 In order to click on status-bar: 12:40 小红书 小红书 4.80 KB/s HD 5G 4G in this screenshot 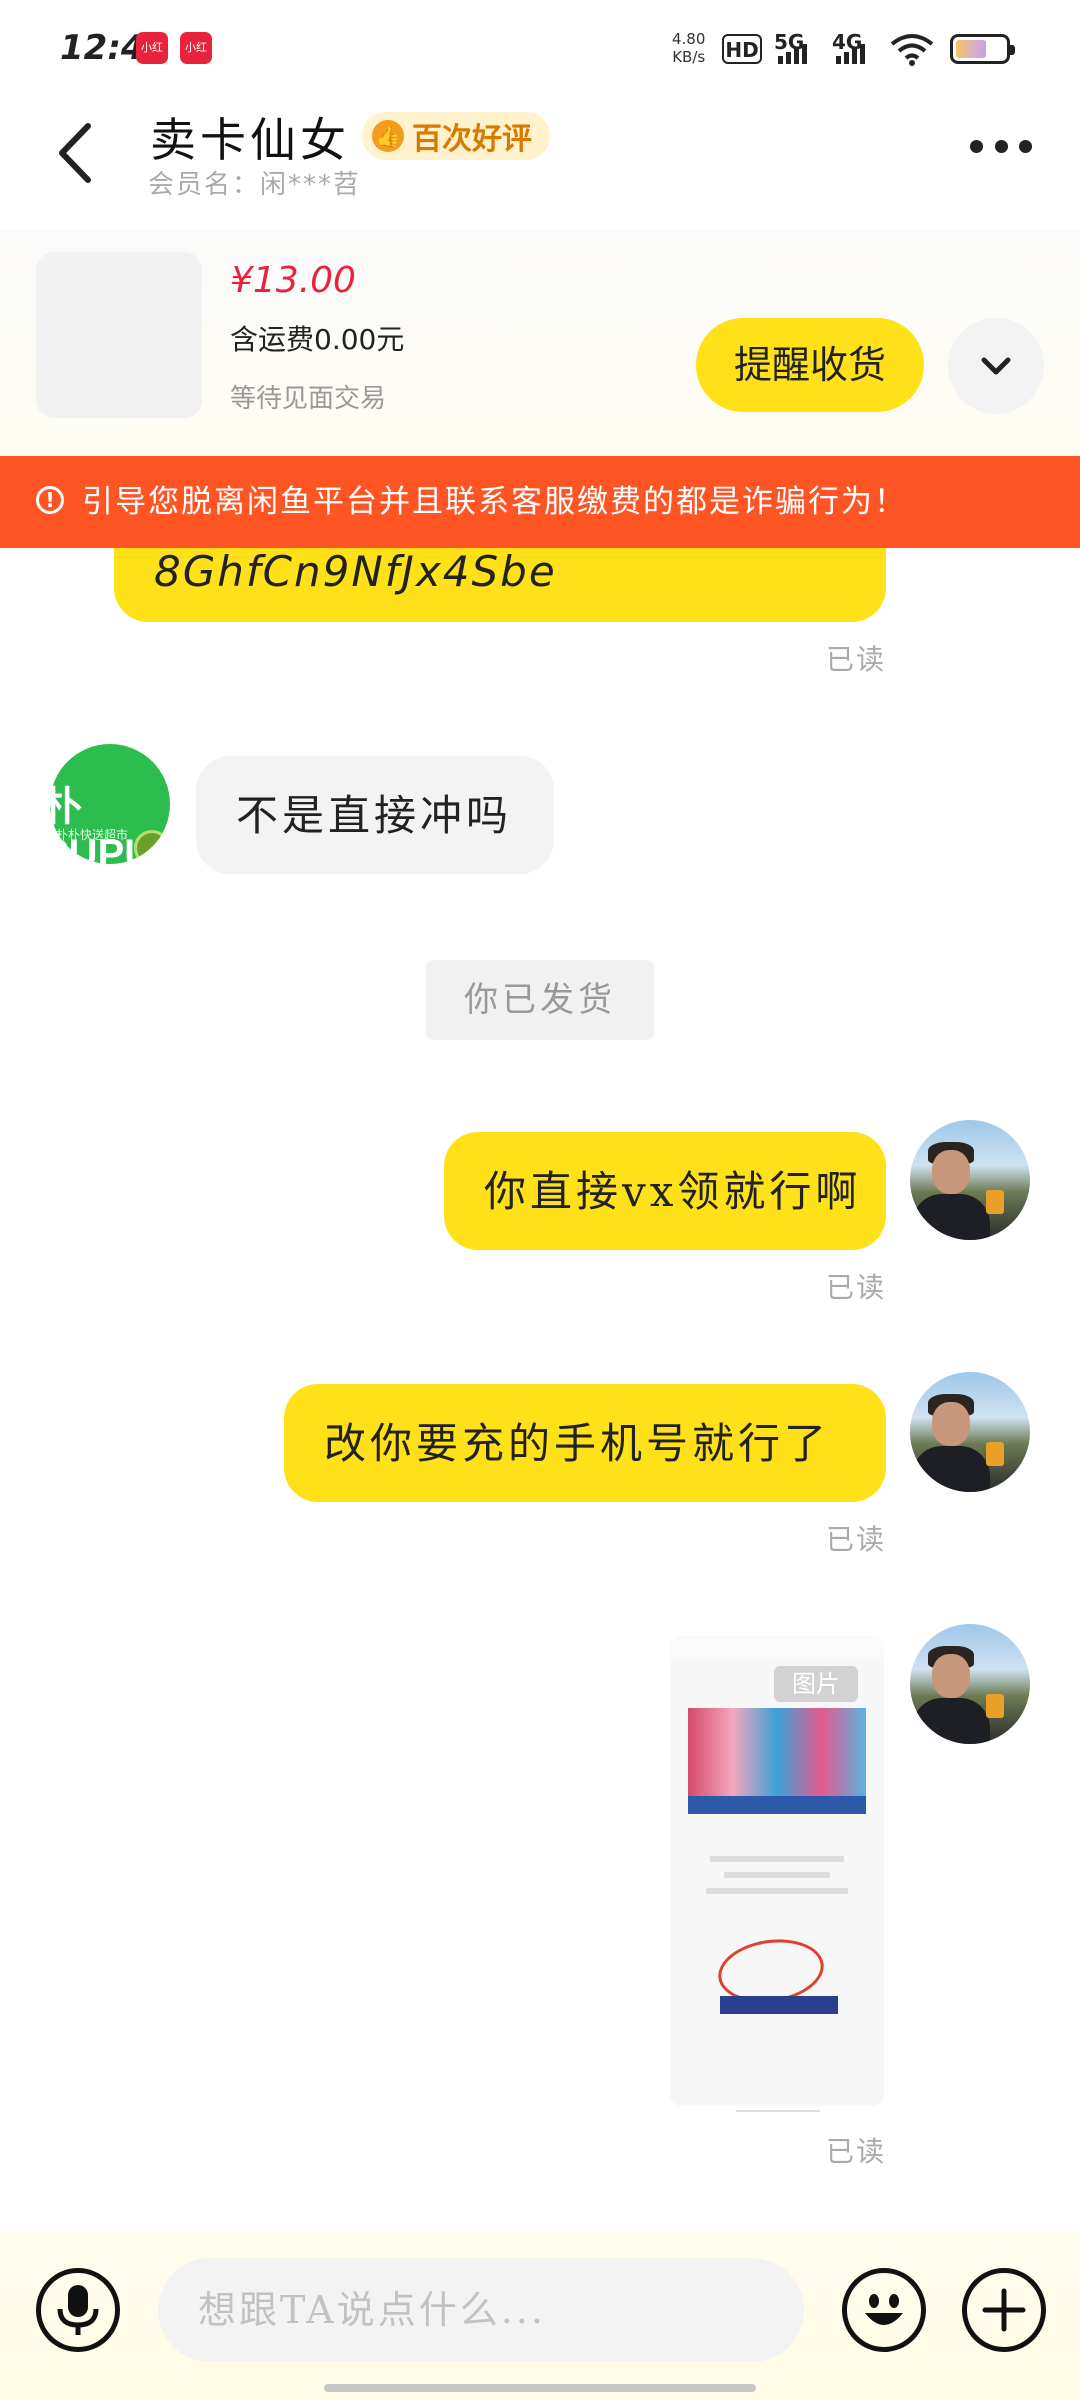, I will do `click(540, 45)`.